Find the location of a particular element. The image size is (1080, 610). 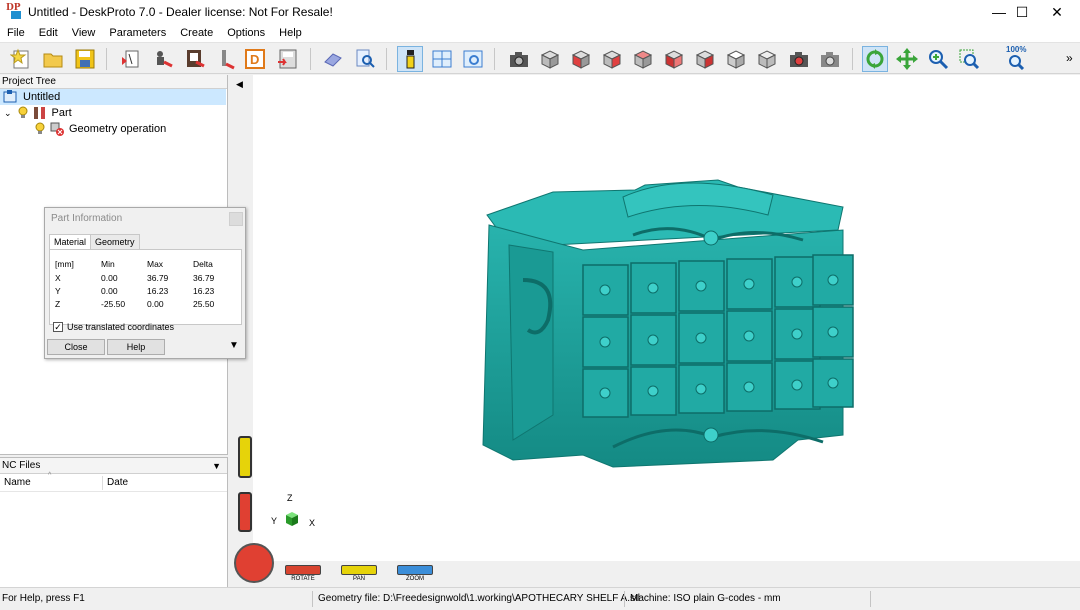

zoom-tool-button is located at coordinates (938, 59).